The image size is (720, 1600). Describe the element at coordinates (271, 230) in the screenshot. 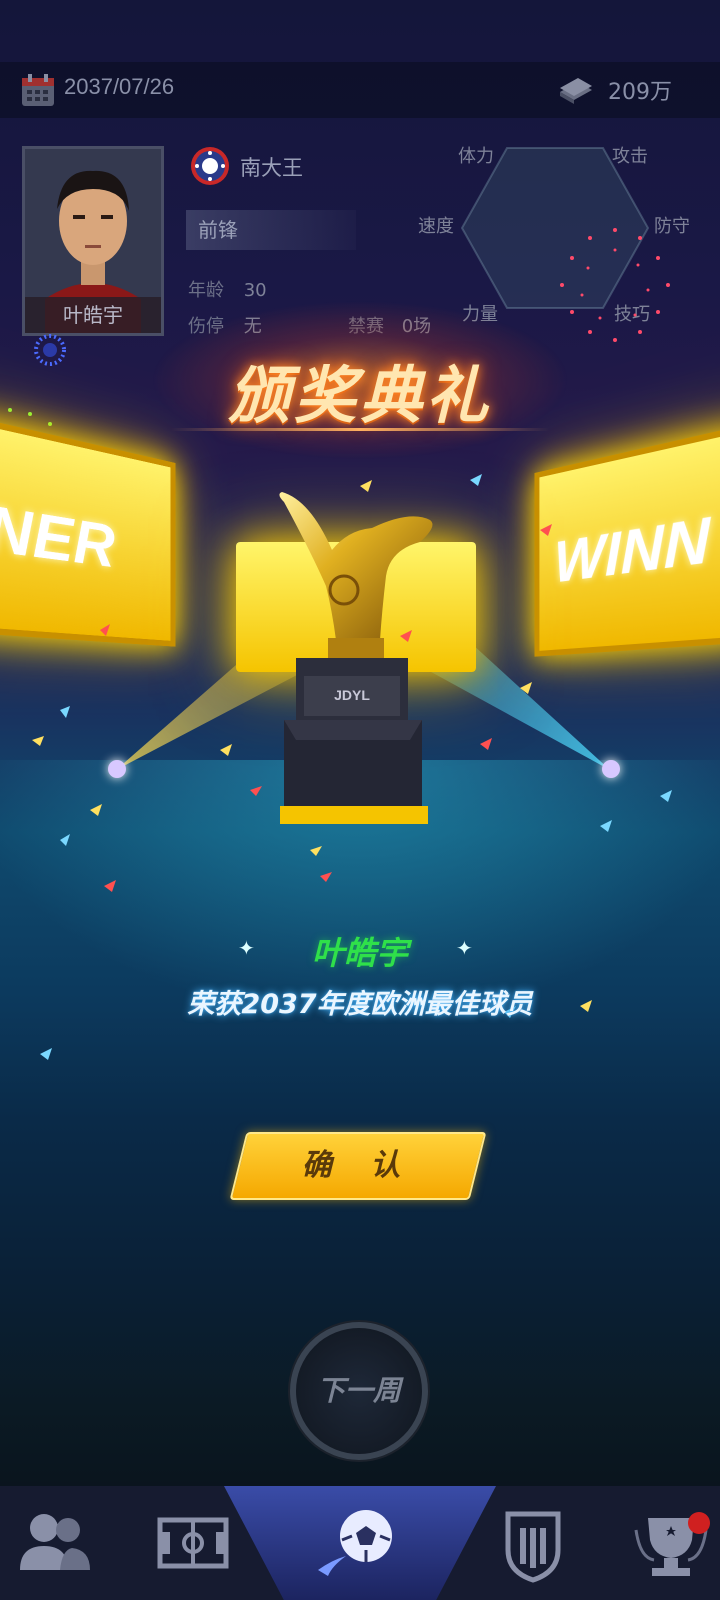

I see `player-position: 前锋` at that location.